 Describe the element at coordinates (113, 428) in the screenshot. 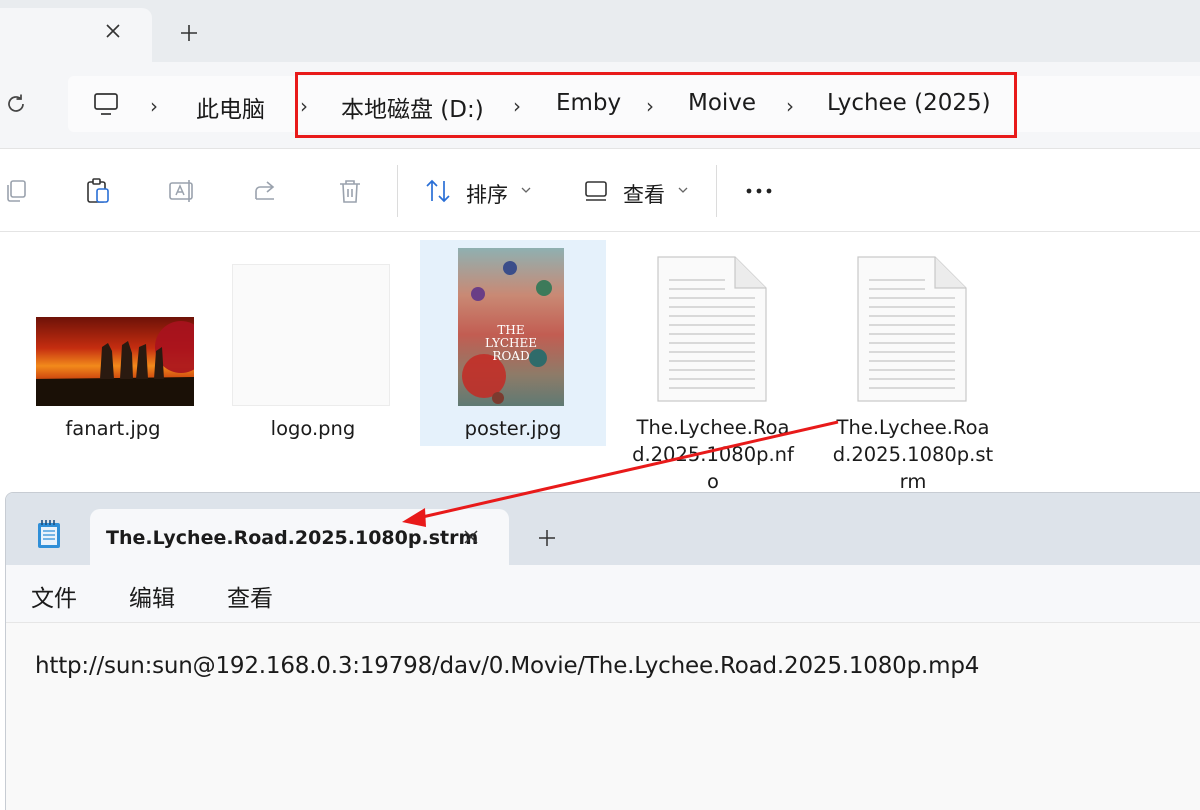

I see `file-name: fanart.jpg` at that location.